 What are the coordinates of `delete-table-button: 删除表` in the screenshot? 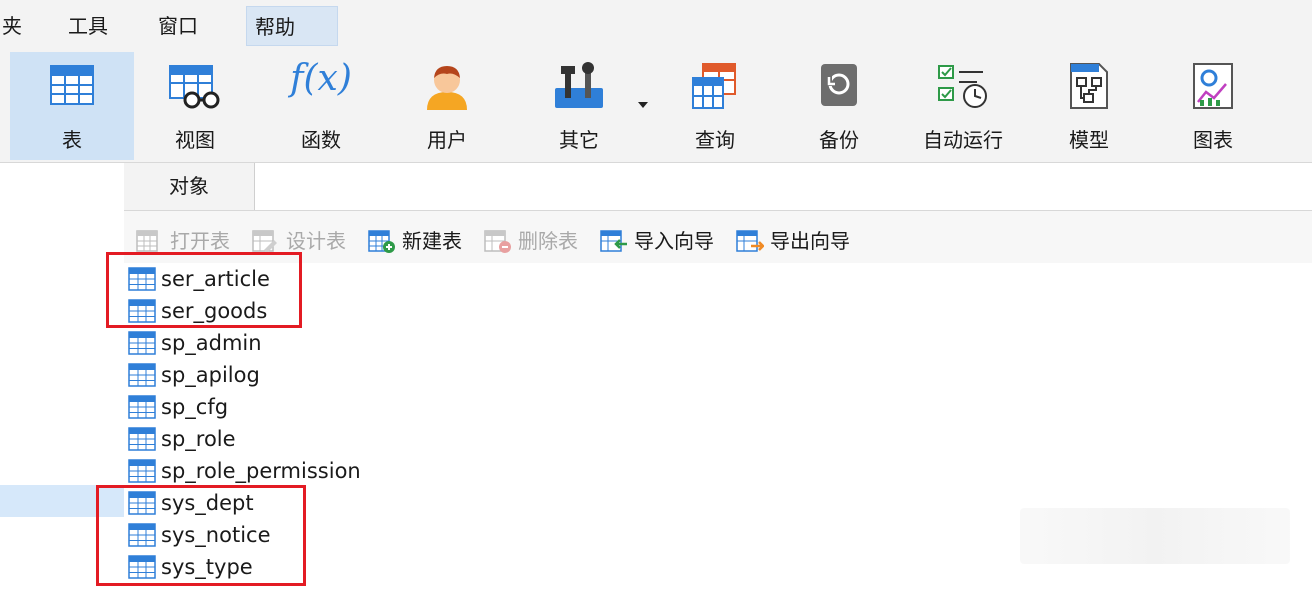 It's located at (537, 241).